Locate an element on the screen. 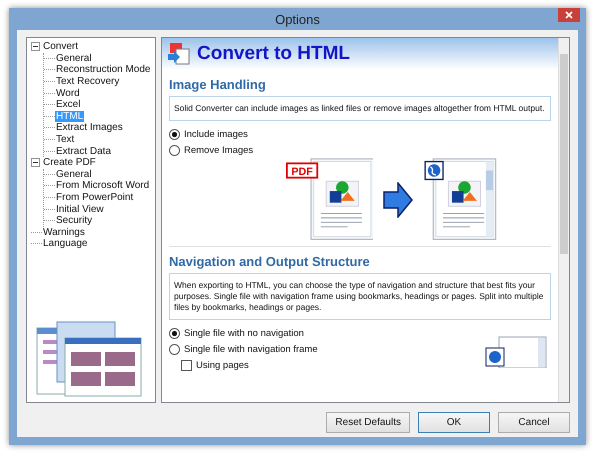 This screenshot has width=600, height=459. option-label: Single file with navigation frame is located at coordinates (251, 349).